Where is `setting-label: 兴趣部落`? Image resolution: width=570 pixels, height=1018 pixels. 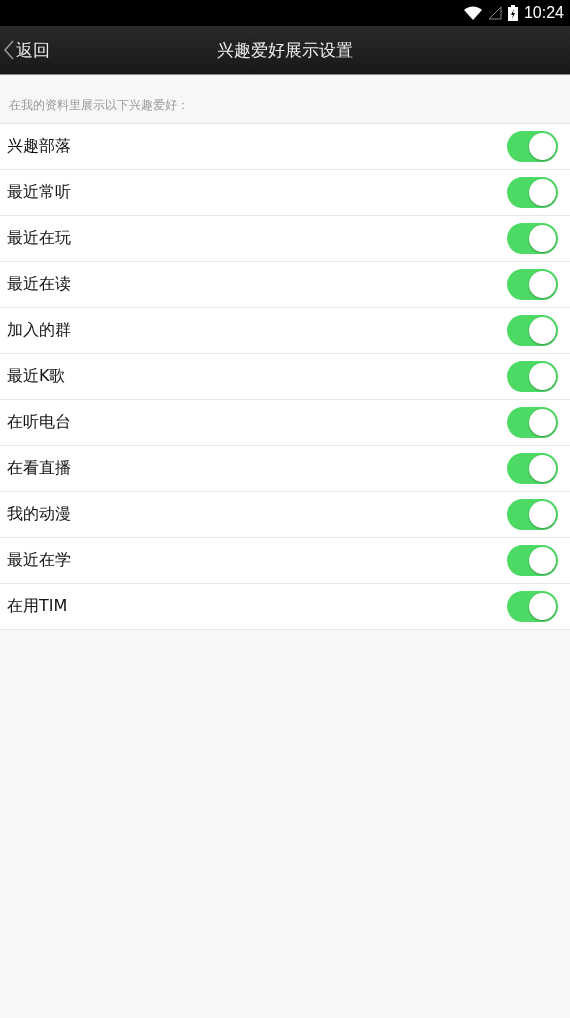
setting-label: 兴趣部落 is located at coordinates (39, 146).